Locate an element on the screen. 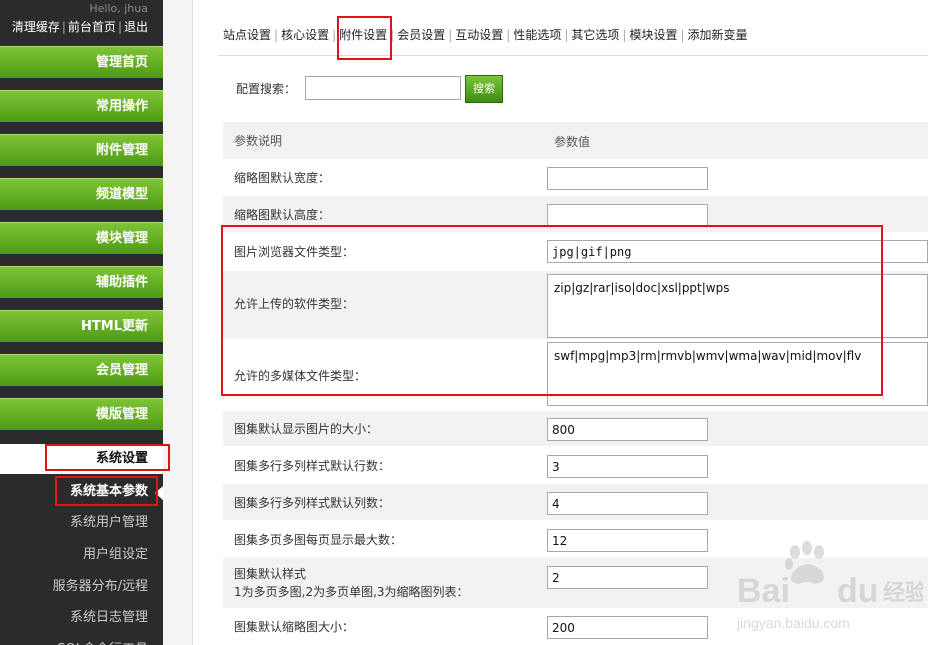  row-label: 缩略图默认宽度： is located at coordinates (282, 178).